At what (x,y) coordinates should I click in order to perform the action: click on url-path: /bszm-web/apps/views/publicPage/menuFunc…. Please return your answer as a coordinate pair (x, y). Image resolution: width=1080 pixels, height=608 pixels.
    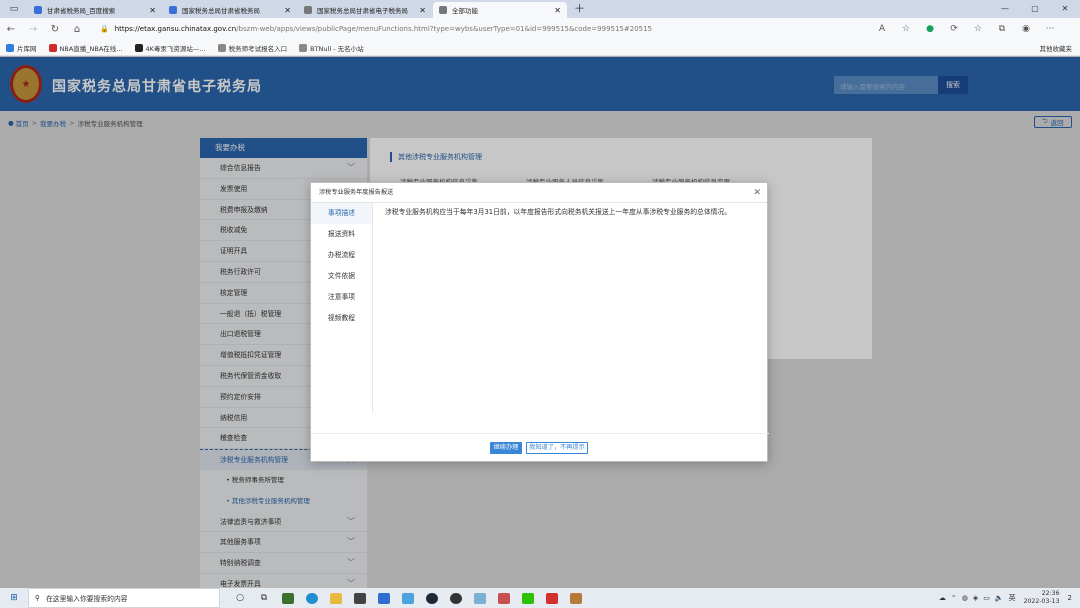
    Looking at the image, I should click on (444, 29).